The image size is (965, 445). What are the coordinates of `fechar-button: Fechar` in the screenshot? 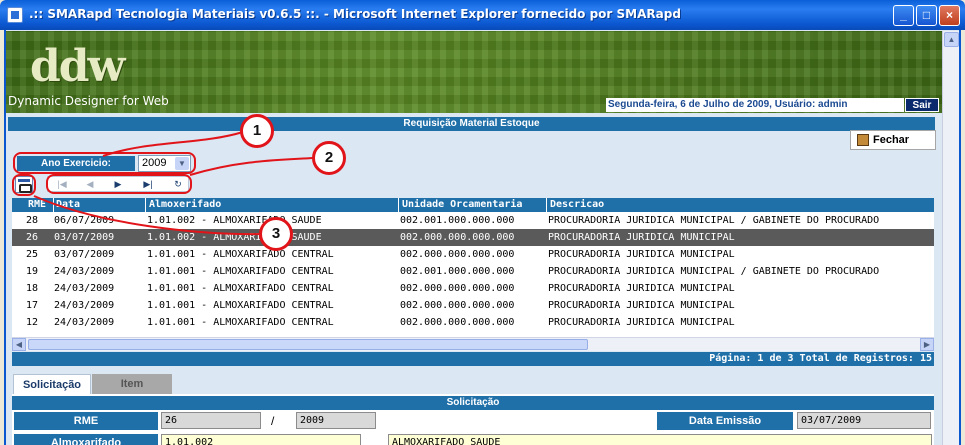 It's located at (893, 140).